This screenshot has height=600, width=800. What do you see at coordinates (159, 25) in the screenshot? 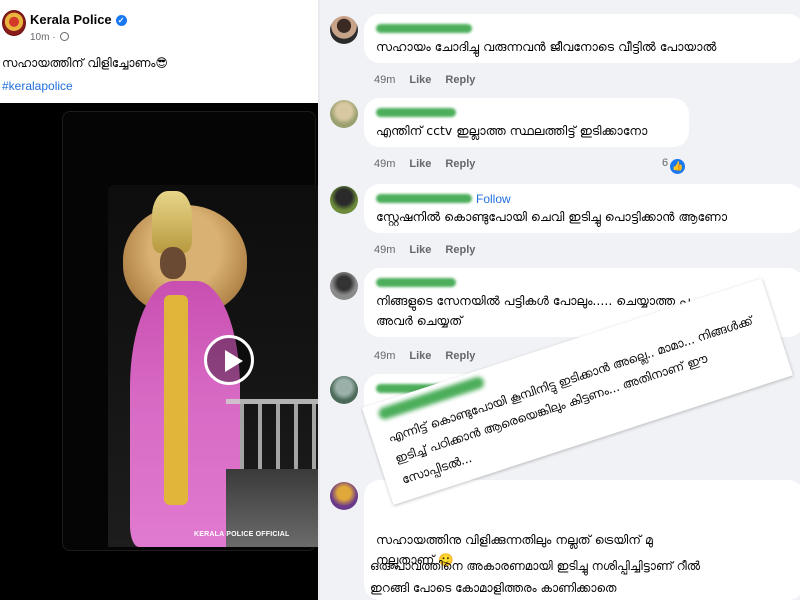
I see `post-header: Kerala Police ✓ 10m ·` at bounding box center [159, 25].